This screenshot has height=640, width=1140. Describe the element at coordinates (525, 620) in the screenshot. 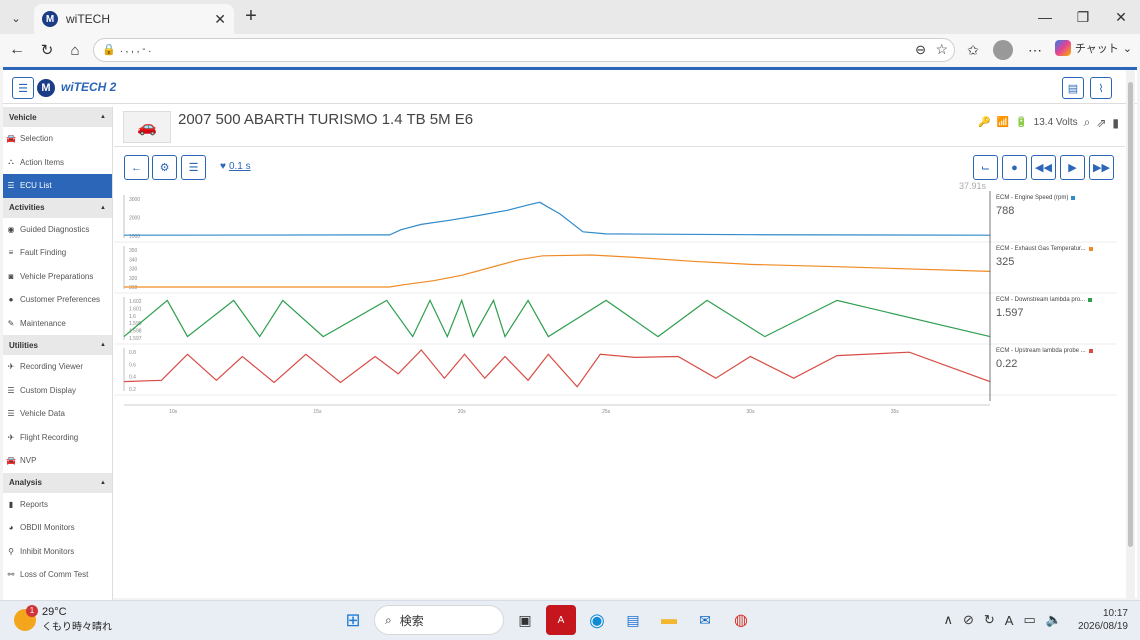

I see `task-view-icon: ▣` at that location.